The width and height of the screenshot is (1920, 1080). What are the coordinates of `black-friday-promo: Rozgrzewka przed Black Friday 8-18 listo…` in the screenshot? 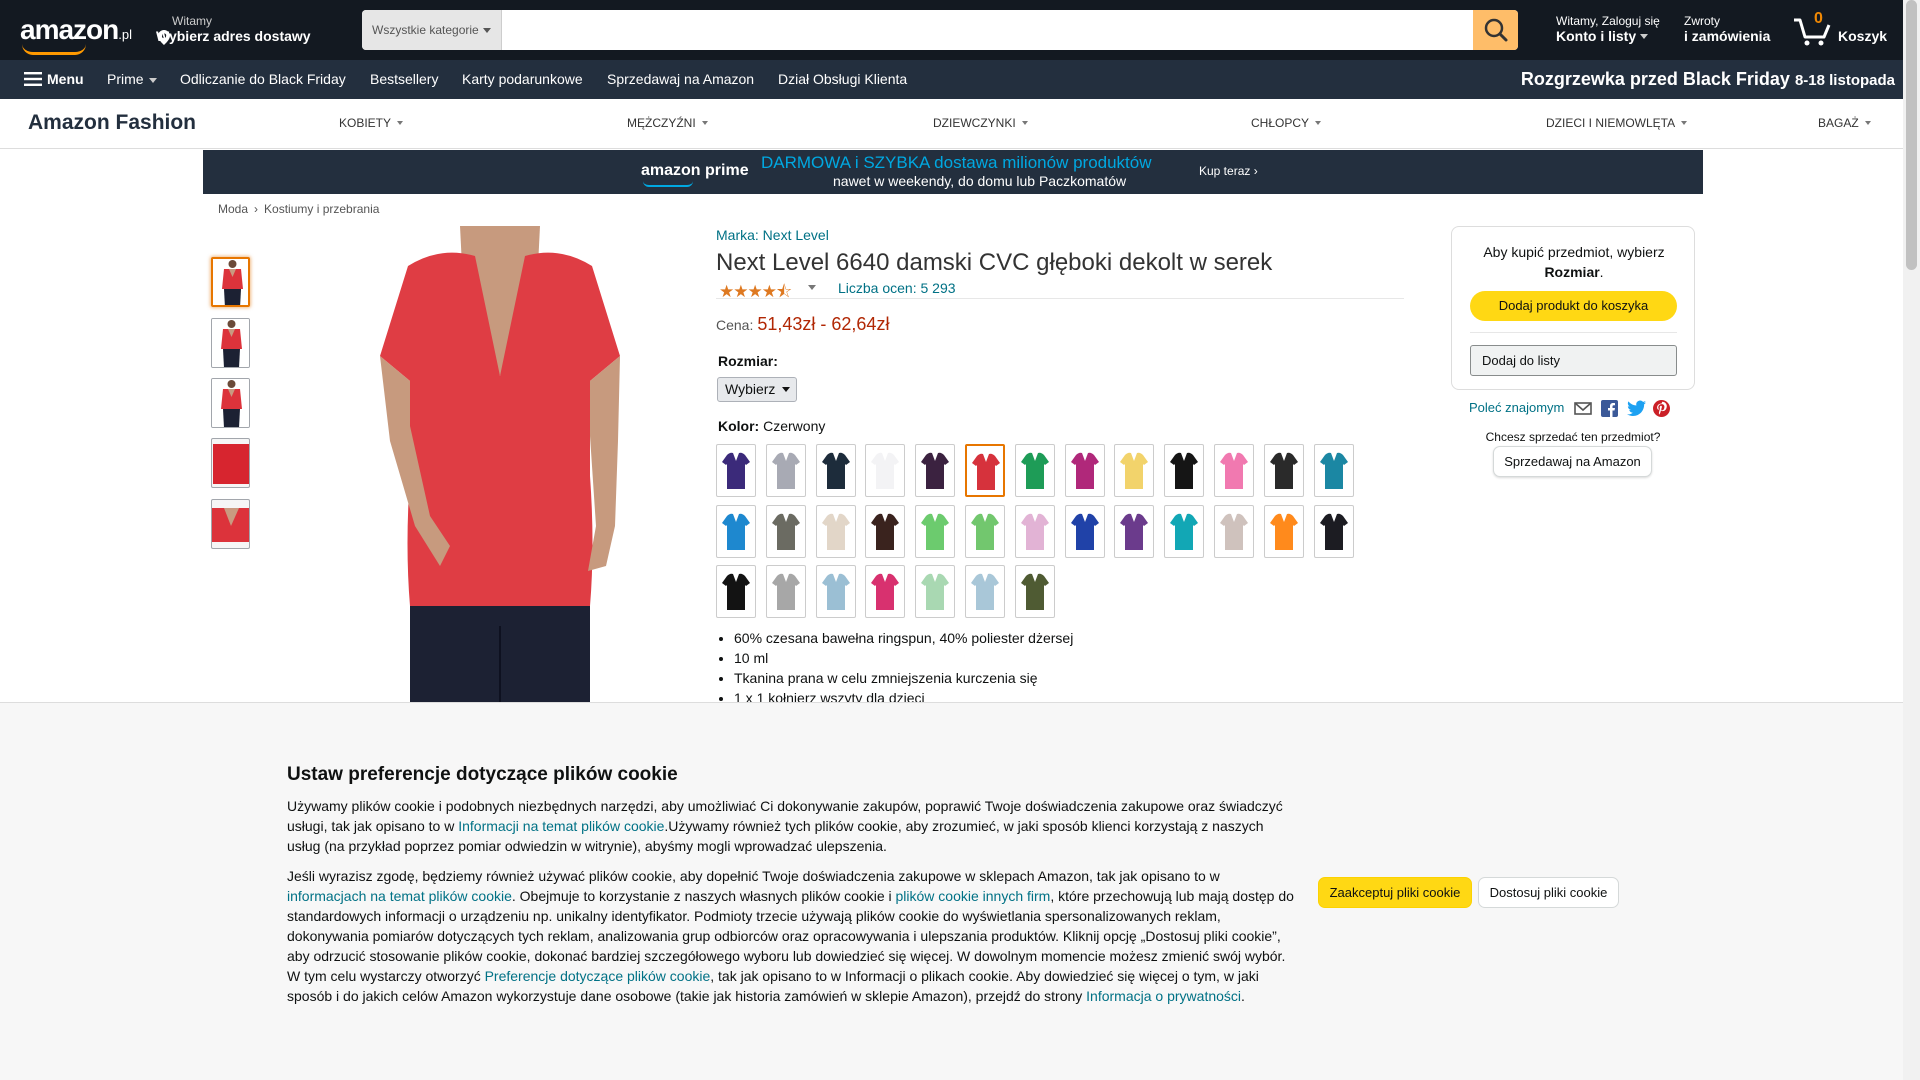 It's located at (1708, 80).